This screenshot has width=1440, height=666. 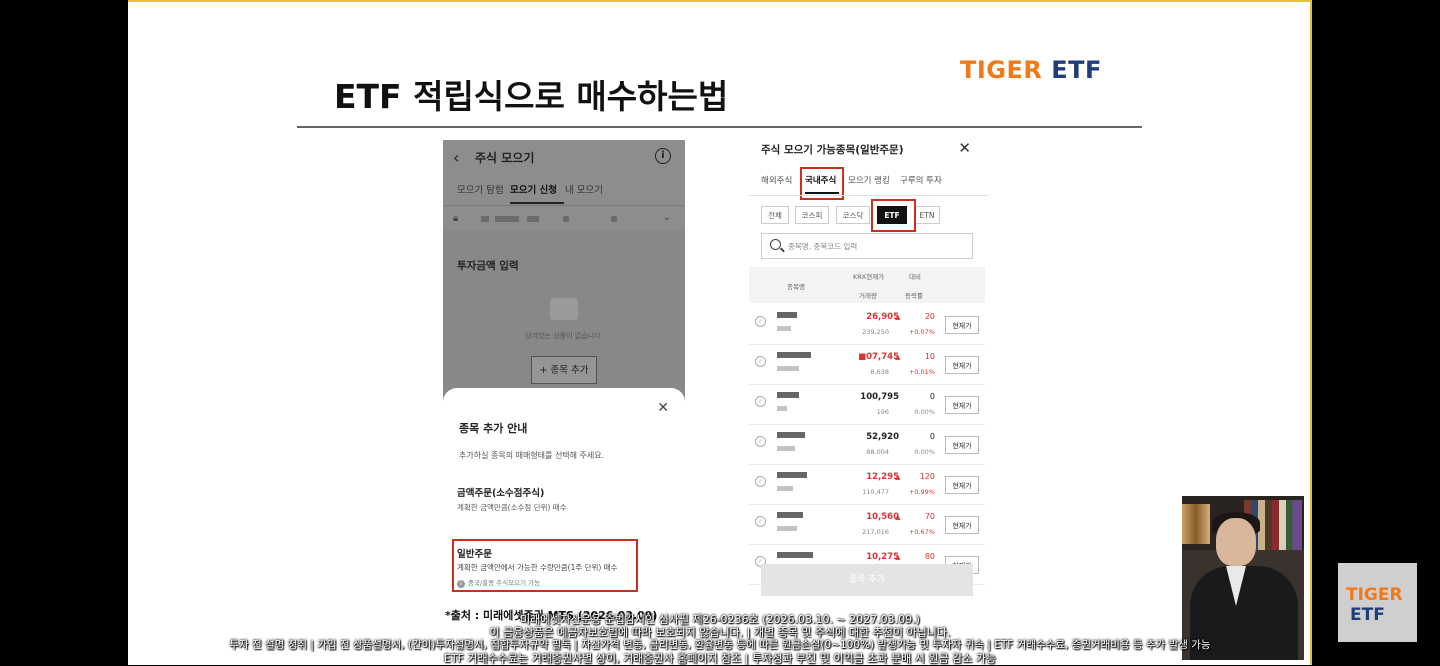 What do you see at coordinates (914, 296) in the screenshot?
I see `column-rate: 등락률` at bounding box center [914, 296].